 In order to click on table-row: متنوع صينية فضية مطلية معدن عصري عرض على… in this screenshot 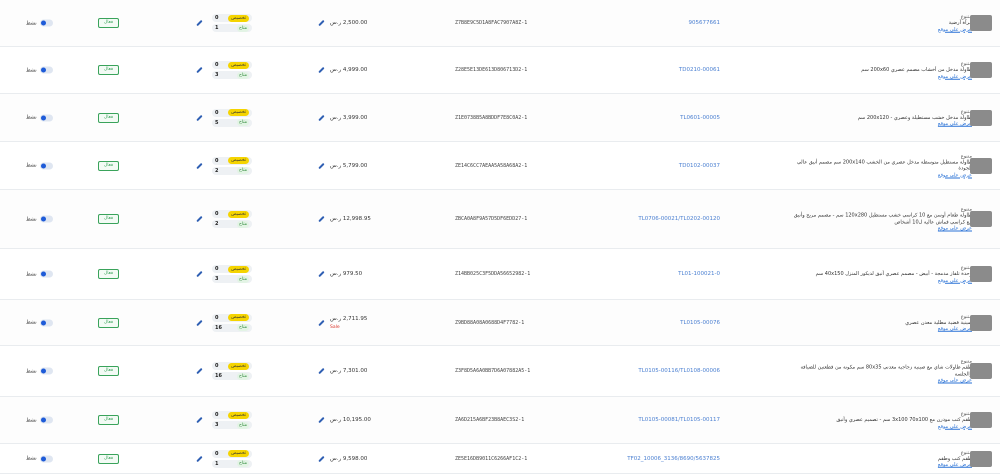, I will do `click(500, 323)`.